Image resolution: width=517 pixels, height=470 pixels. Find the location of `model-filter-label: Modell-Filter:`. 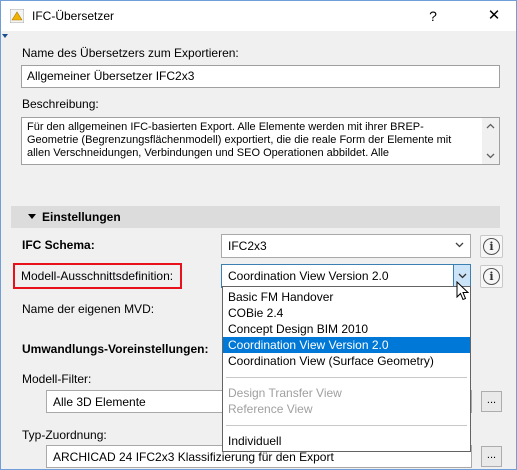

model-filter-label: Modell-Filter: is located at coordinates (57, 379).